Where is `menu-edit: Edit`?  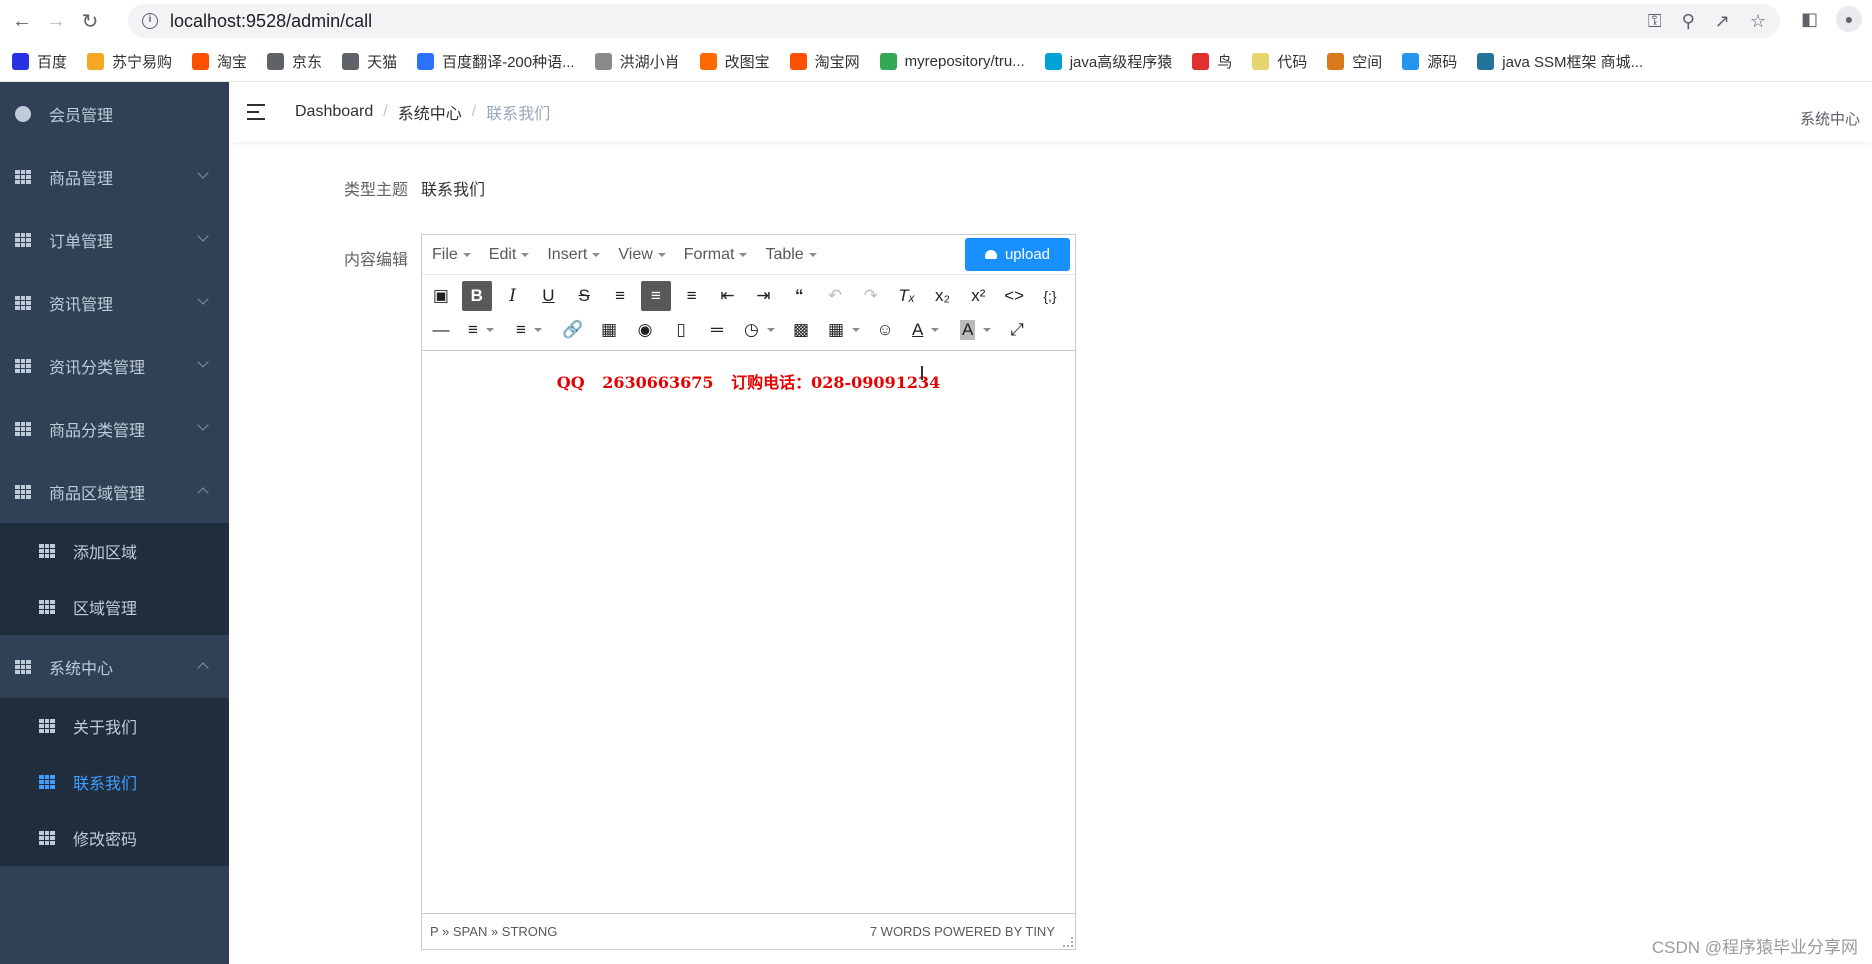
menu-edit: Edit is located at coordinates (509, 255).